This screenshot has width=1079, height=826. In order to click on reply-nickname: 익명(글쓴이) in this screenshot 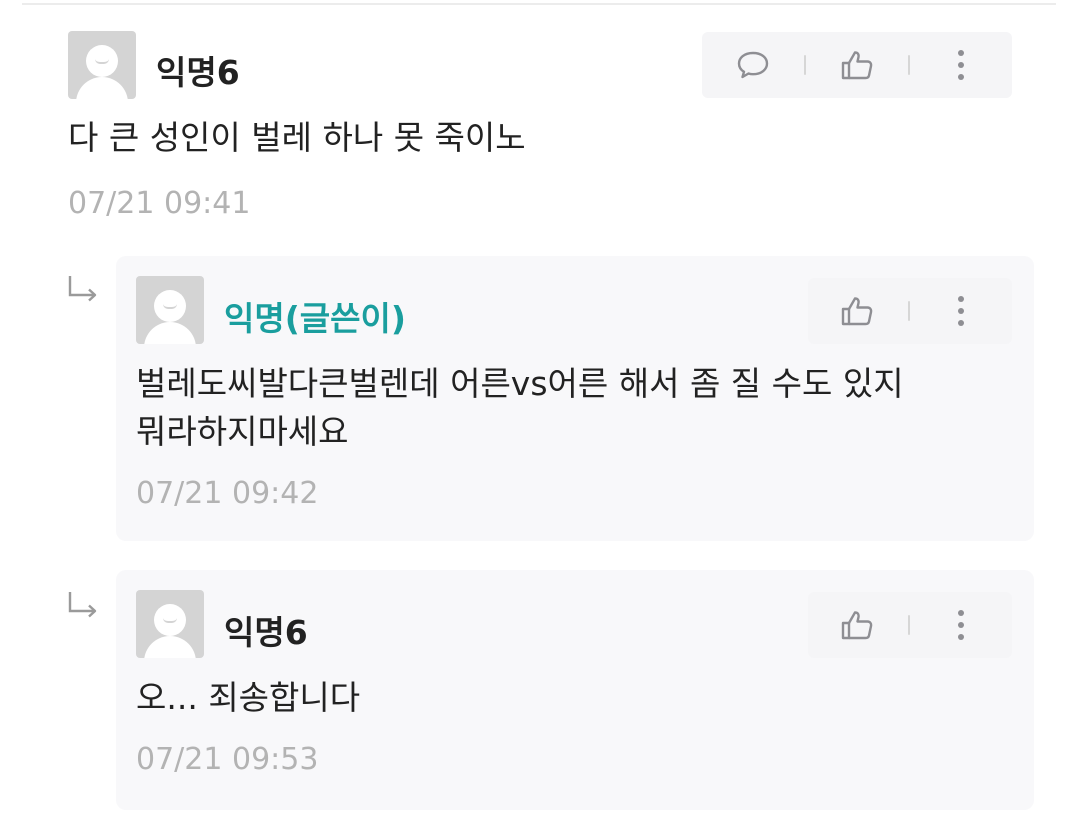, I will do `click(315, 316)`.